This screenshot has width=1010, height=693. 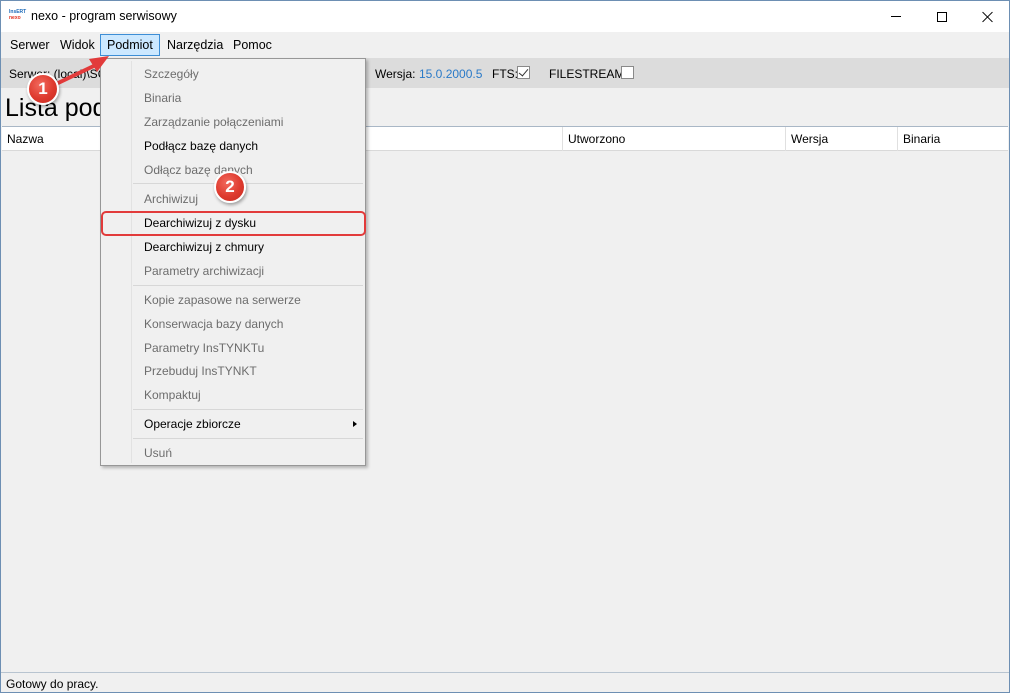 What do you see at coordinates (673, 139) in the screenshot?
I see `column-header-utworzono: Utworzono` at bounding box center [673, 139].